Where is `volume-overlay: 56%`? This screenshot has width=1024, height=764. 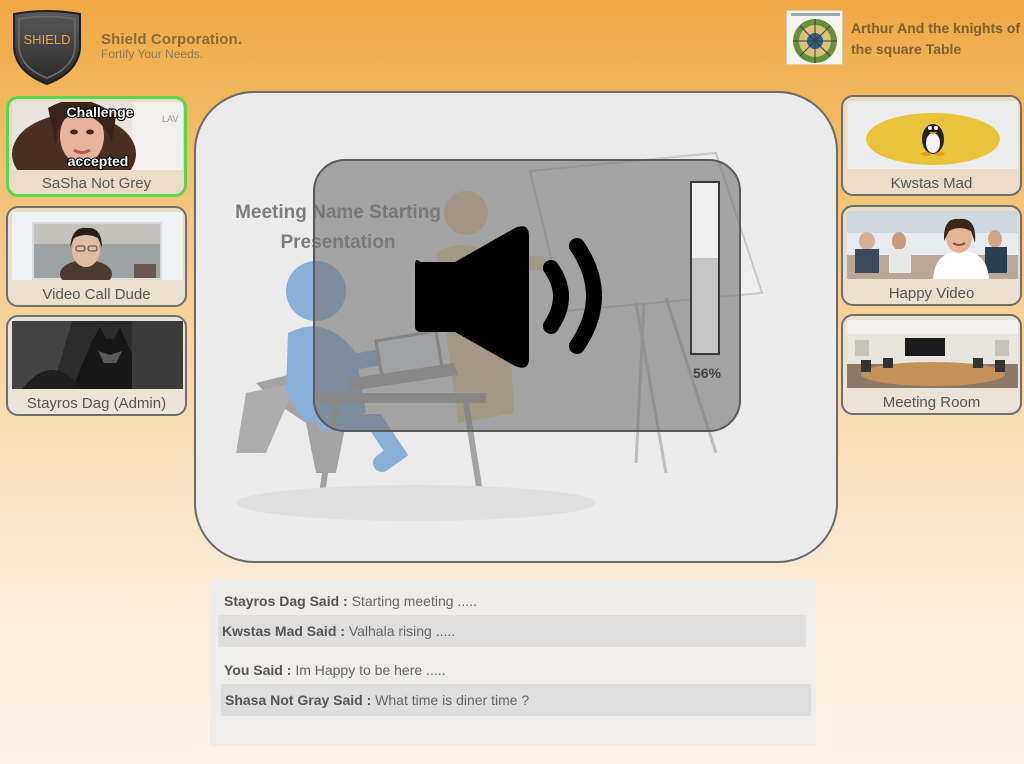
volume-overlay: 56% is located at coordinates (527, 295).